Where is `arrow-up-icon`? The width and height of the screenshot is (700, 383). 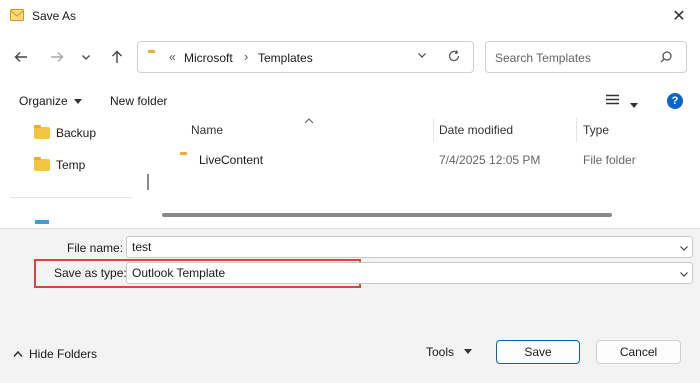 arrow-up-icon is located at coordinates (117, 56).